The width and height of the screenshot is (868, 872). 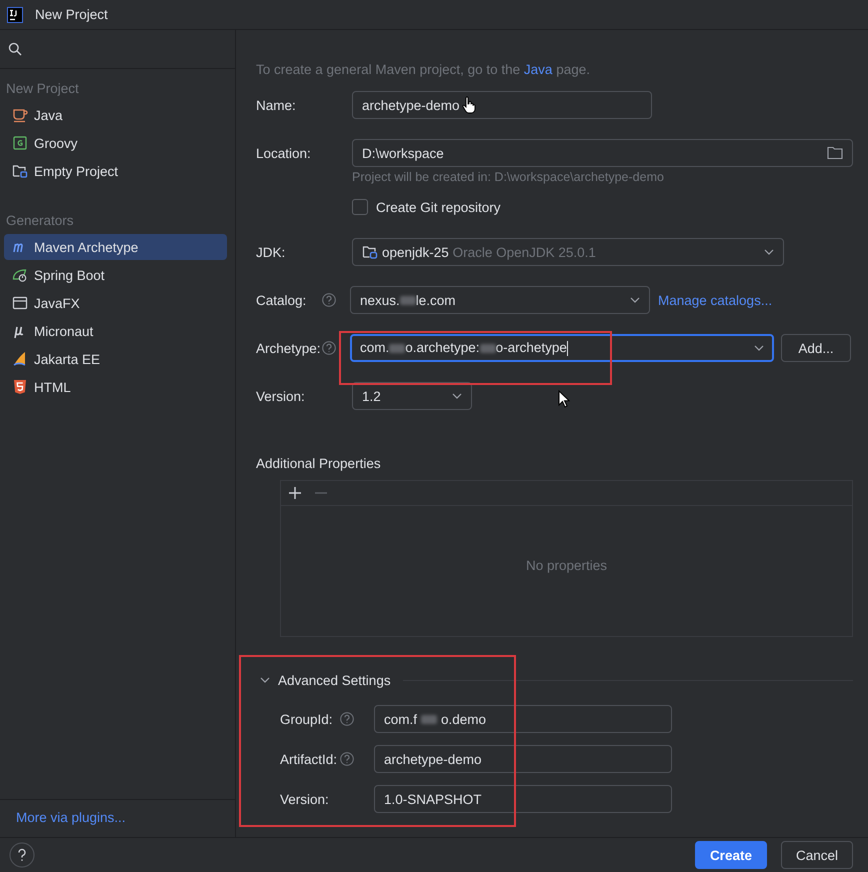 I want to click on cup-icon, so click(x=20, y=115).